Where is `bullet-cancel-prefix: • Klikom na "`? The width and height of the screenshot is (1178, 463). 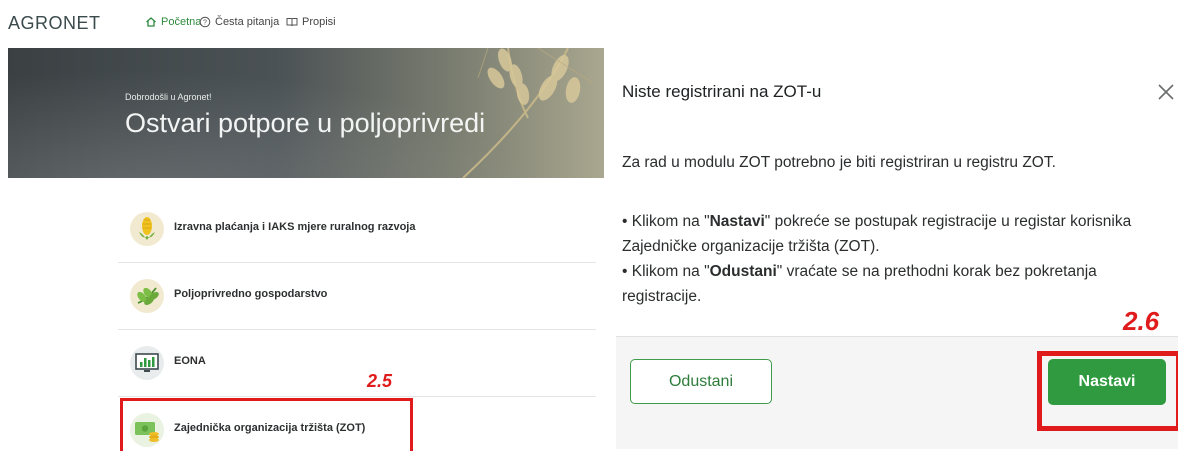
bullet-cancel-prefix: • Klikom na " is located at coordinates (666, 271).